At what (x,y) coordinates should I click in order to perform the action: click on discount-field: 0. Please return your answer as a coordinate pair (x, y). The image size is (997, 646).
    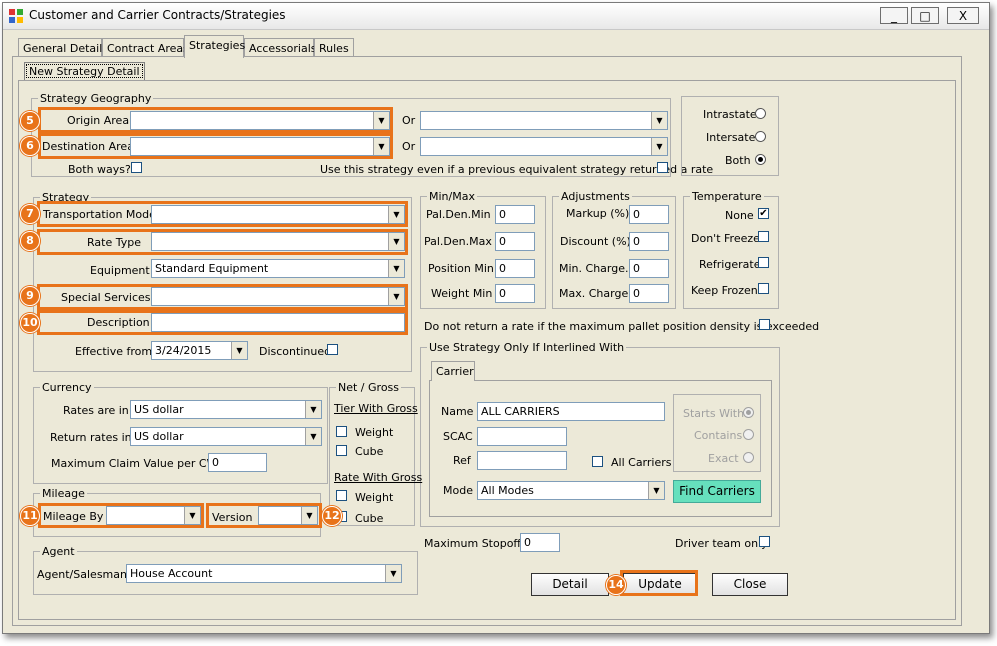
    Looking at the image, I should click on (649, 241).